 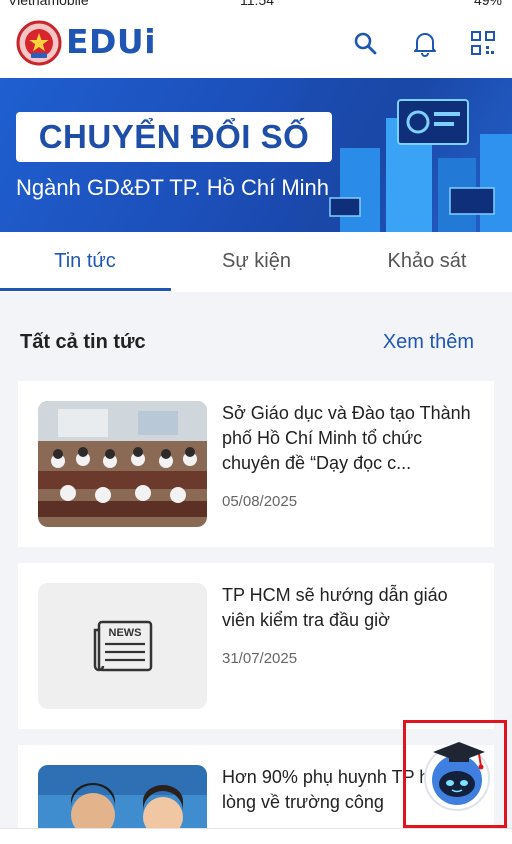 What do you see at coordinates (428, 342) in the screenshot?
I see `see-more-link: Xem thêm` at bounding box center [428, 342].